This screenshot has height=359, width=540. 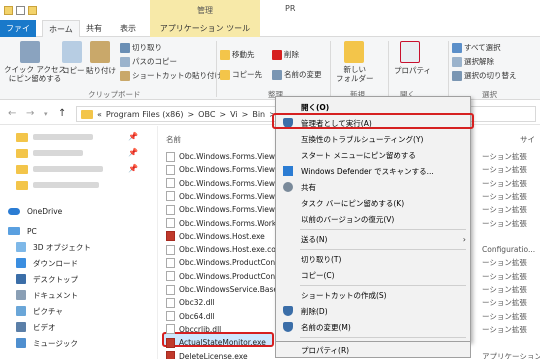 I want to click on file-row: Obc.Windows.Host.exe.cor, so click(x=222, y=249).